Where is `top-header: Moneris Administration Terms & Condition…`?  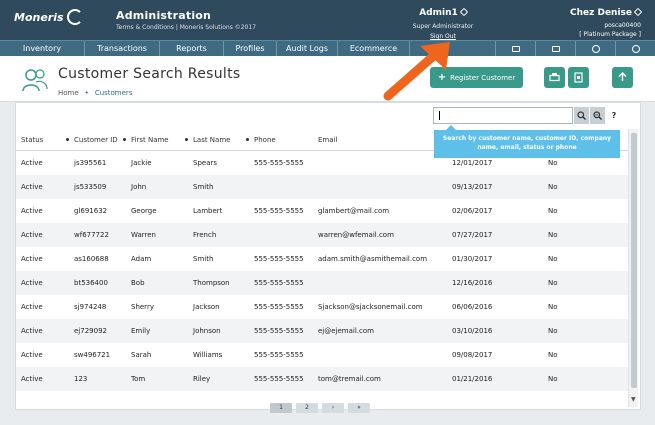
top-header: Moneris Administration Terms & Condition… is located at coordinates (327, 20).